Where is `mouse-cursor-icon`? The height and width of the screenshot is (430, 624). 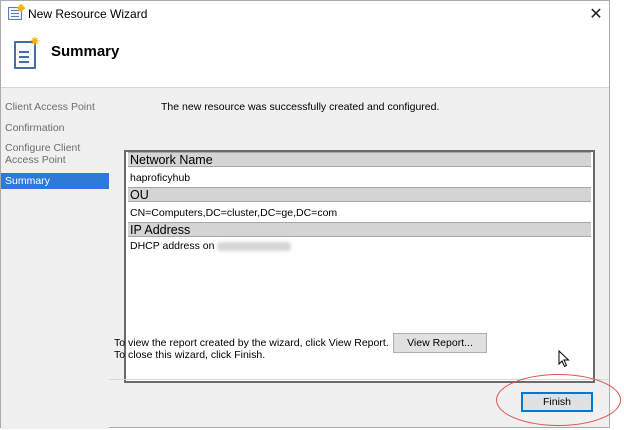 mouse-cursor-icon is located at coordinates (564, 359).